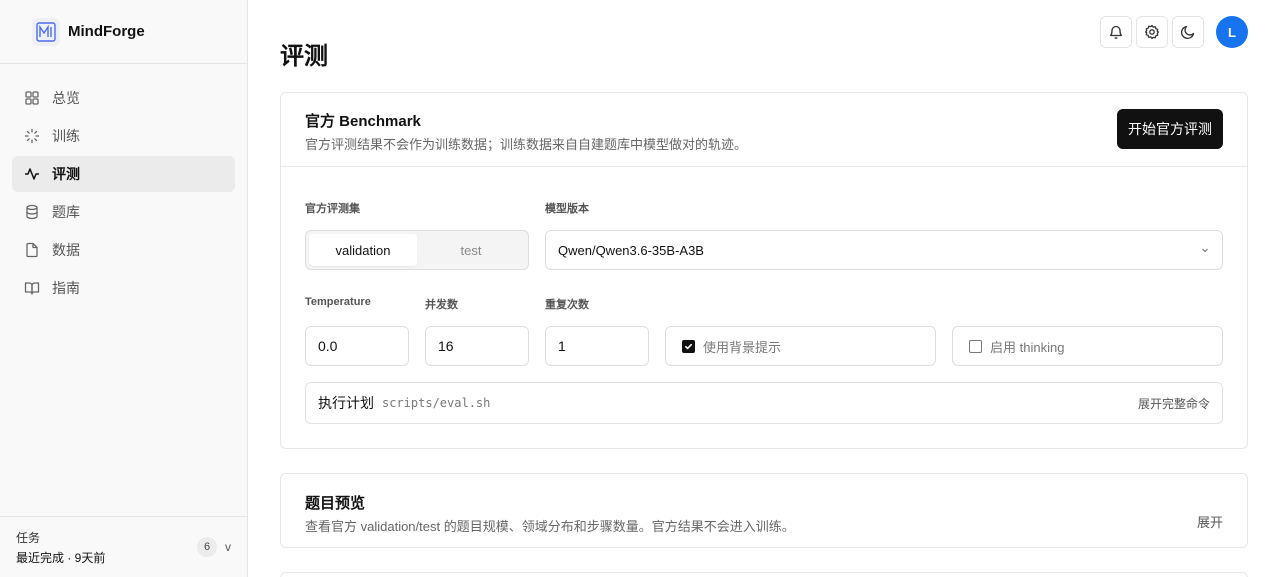 The width and height of the screenshot is (1280, 577). Describe the element at coordinates (346, 403) in the screenshot. I see `plan-label: 执行计划` at that location.